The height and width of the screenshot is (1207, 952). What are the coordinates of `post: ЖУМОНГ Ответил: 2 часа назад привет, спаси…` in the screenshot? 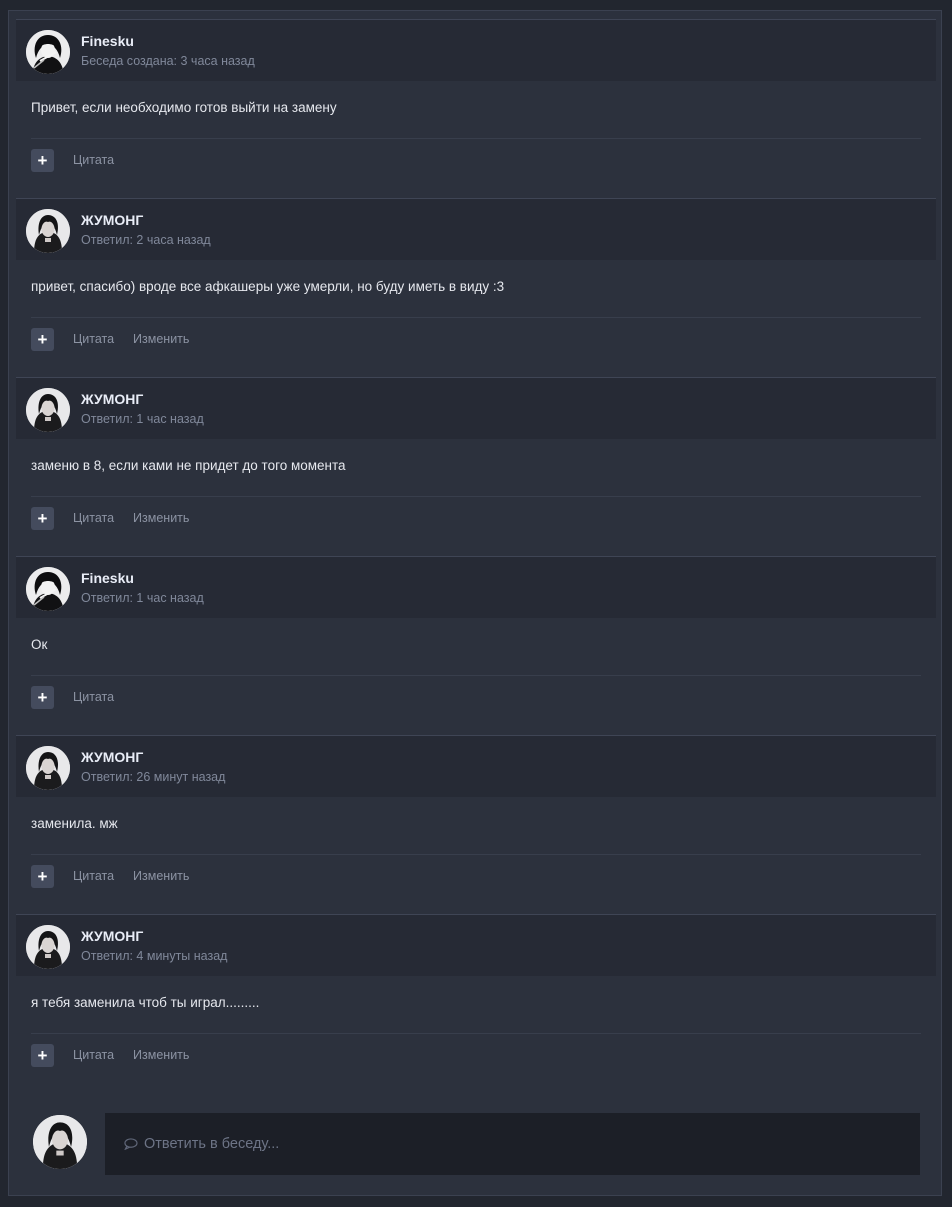 It's located at (476, 287).